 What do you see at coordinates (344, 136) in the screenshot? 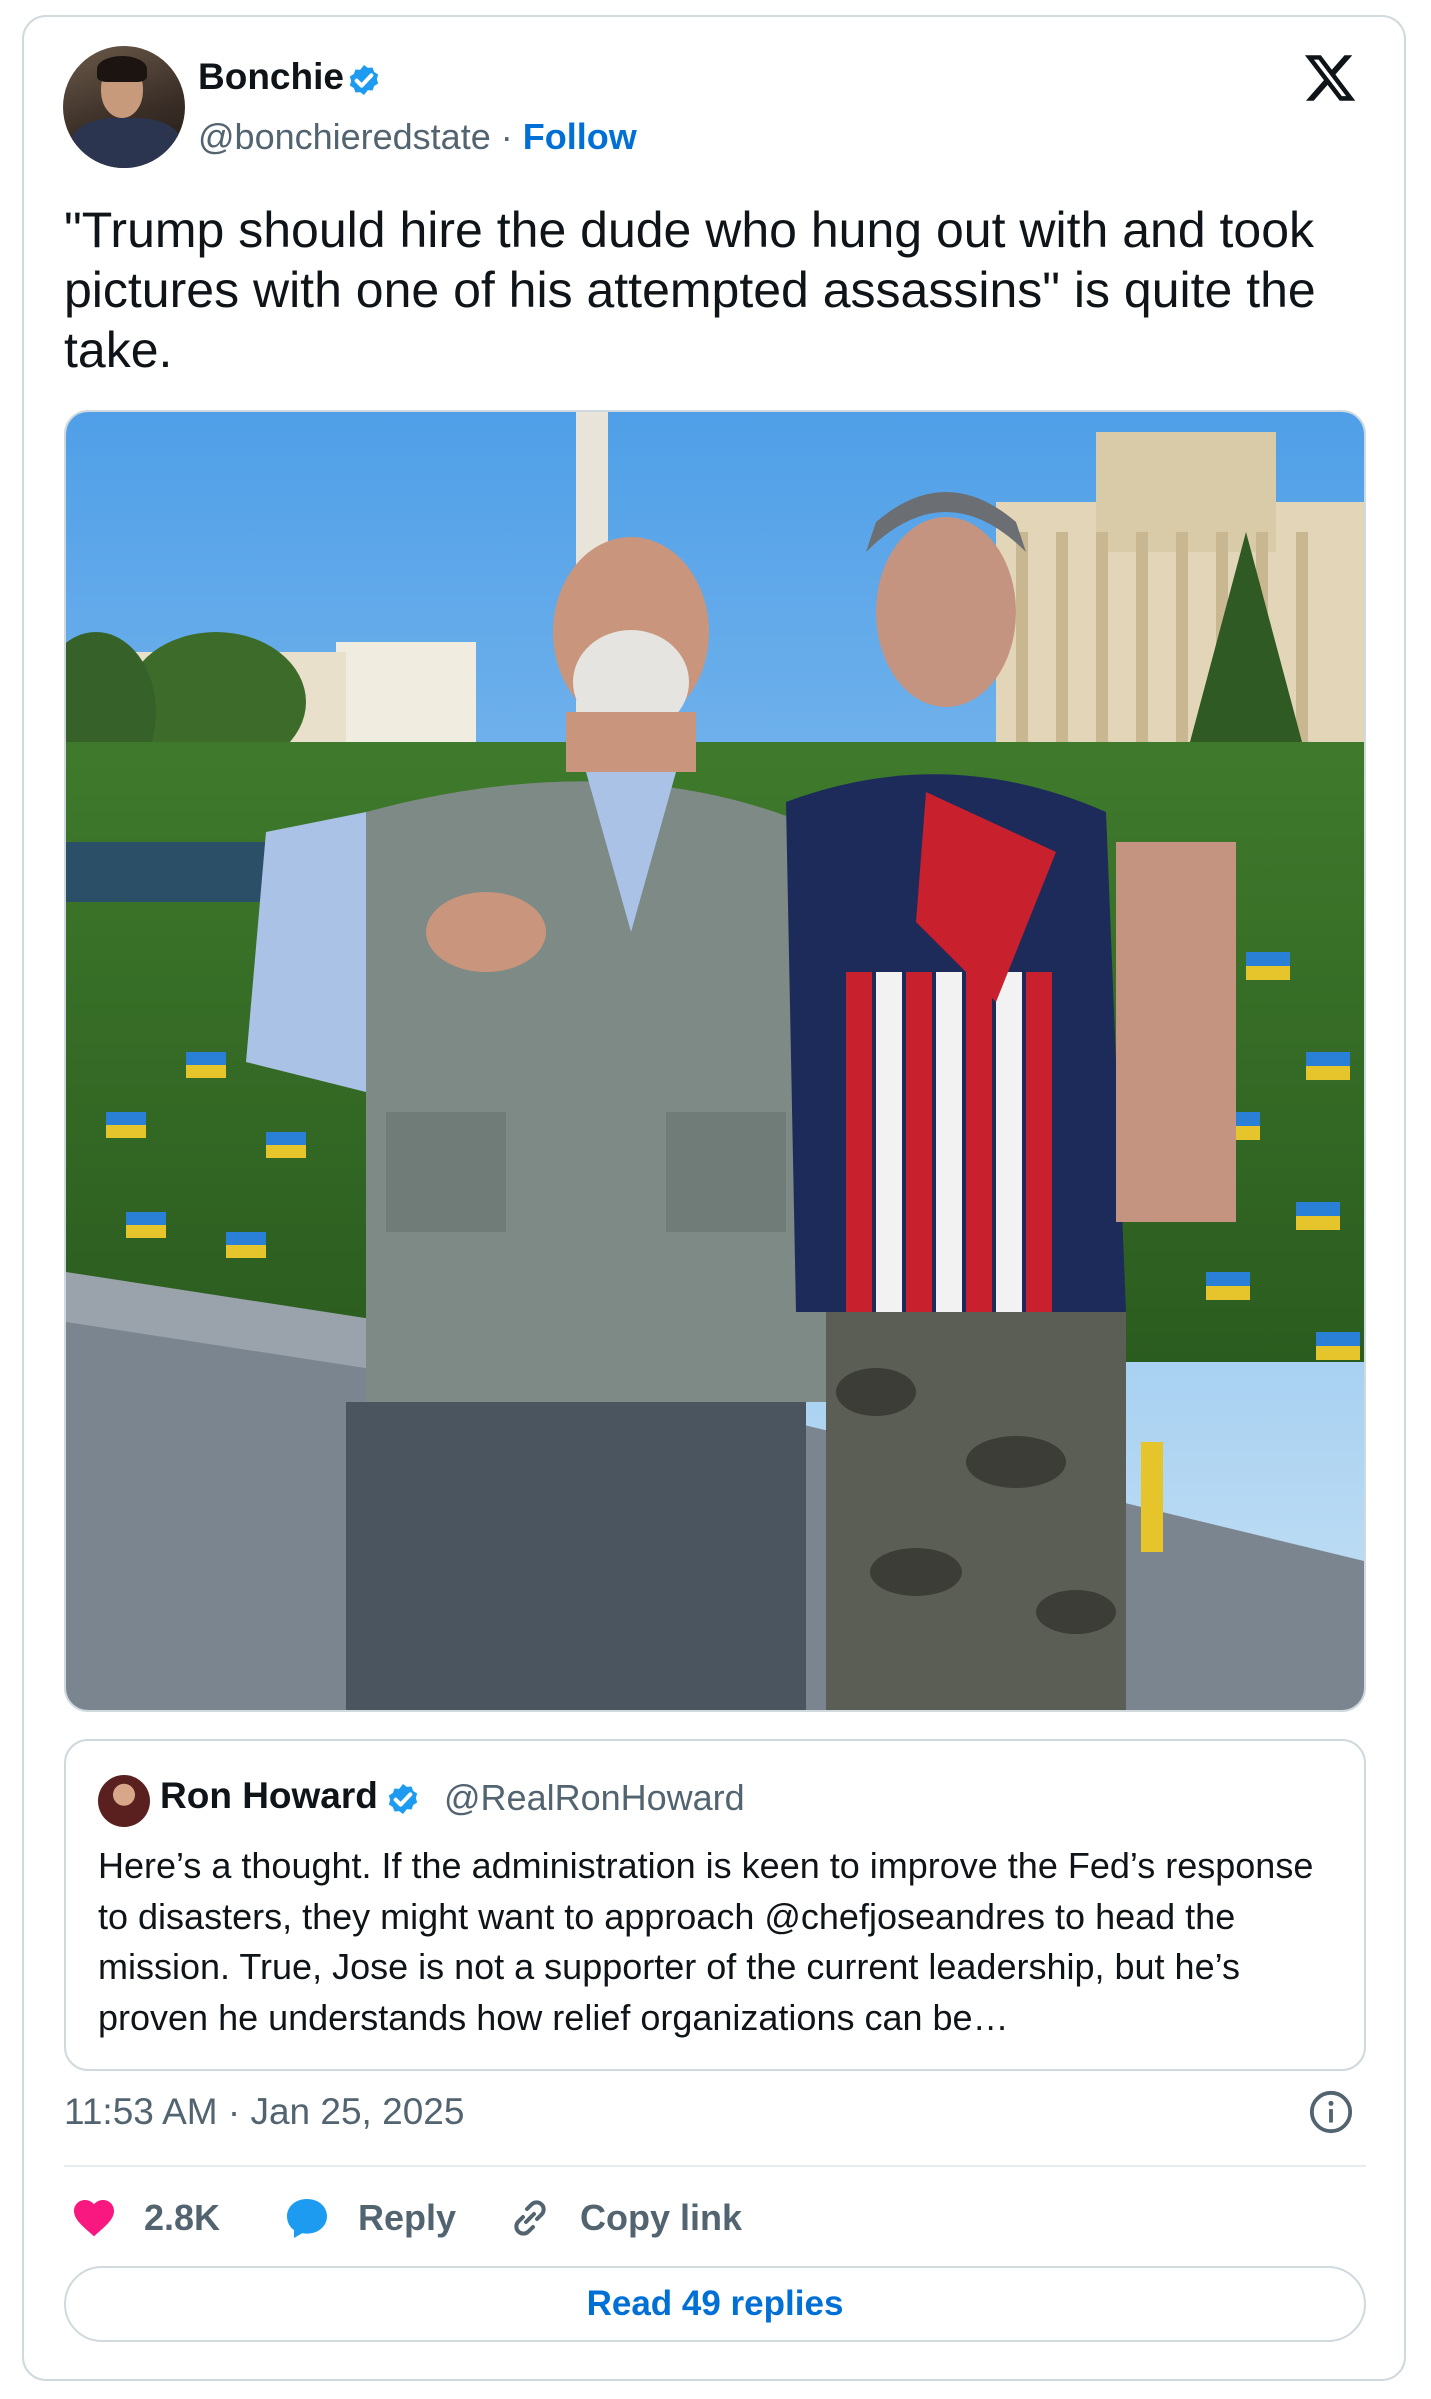
I see `author-handle: @bonchieredstate` at bounding box center [344, 136].